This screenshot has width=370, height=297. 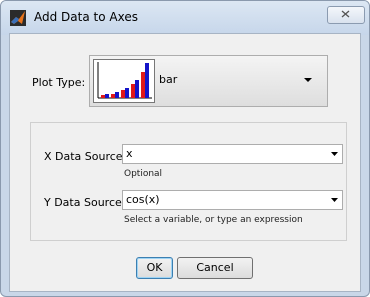 I want to click on matlab-icon, so click(x=18, y=18).